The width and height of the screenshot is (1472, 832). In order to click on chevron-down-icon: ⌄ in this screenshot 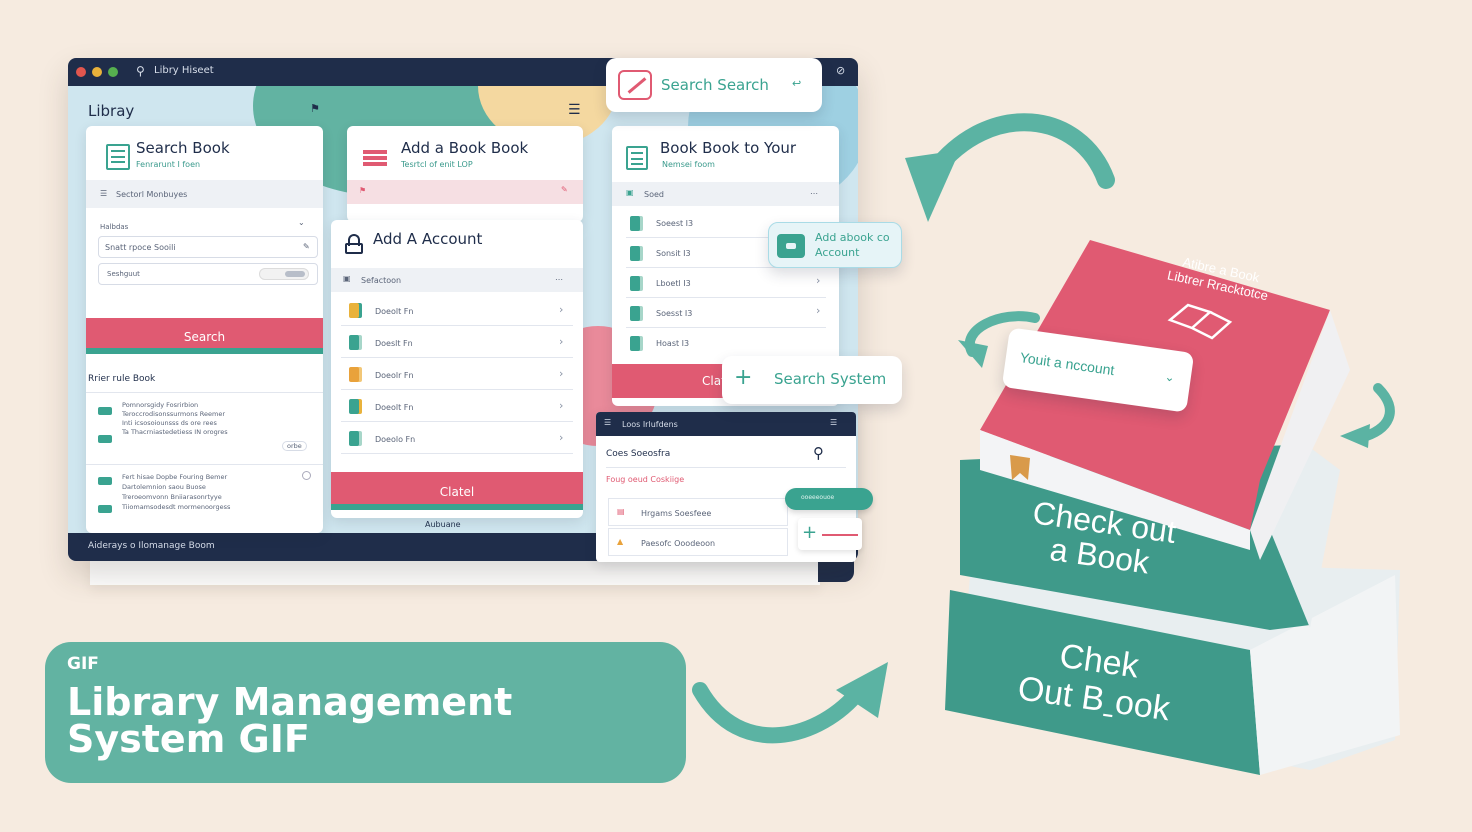, I will do `click(1169, 377)`.